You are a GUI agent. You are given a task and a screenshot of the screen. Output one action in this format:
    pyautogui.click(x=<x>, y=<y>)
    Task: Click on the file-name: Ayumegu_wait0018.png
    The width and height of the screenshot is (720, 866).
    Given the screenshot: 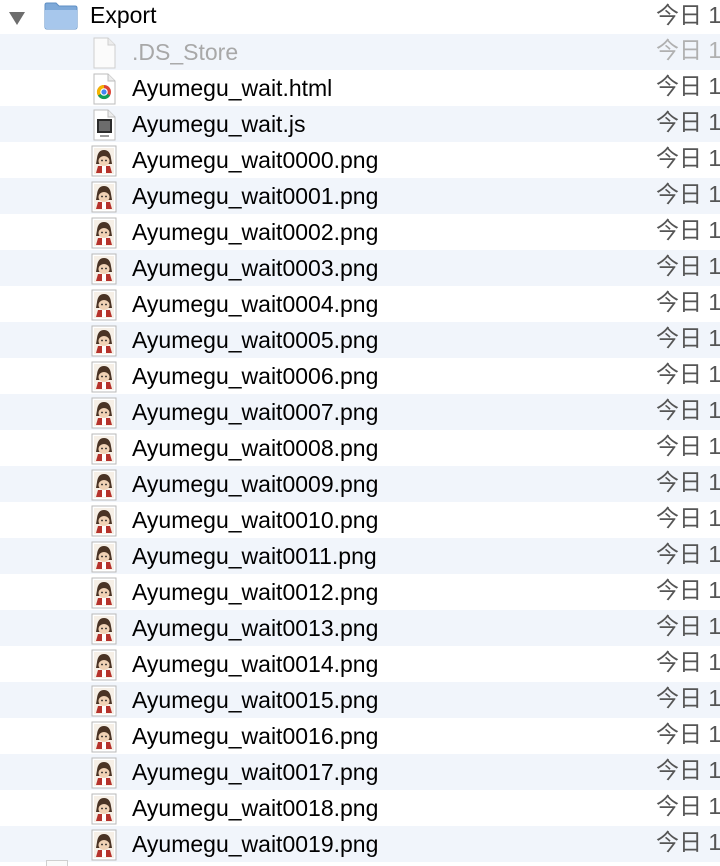 What is the action you would take?
    pyautogui.click(x=255, y=808)
    